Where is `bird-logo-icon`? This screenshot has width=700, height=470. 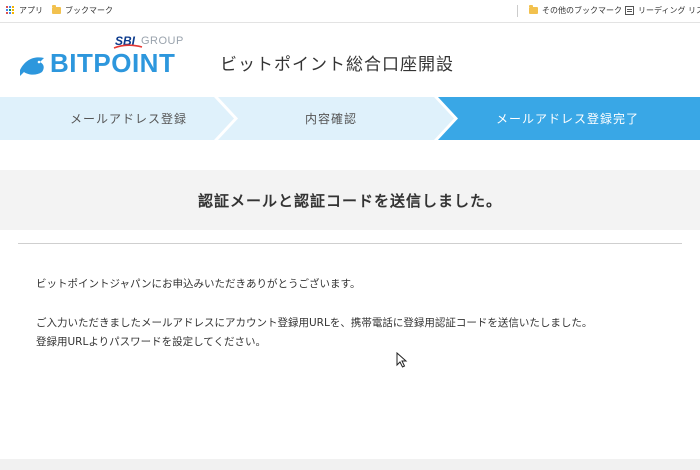
bird-logo-icon is located at coordinates (32, 66).